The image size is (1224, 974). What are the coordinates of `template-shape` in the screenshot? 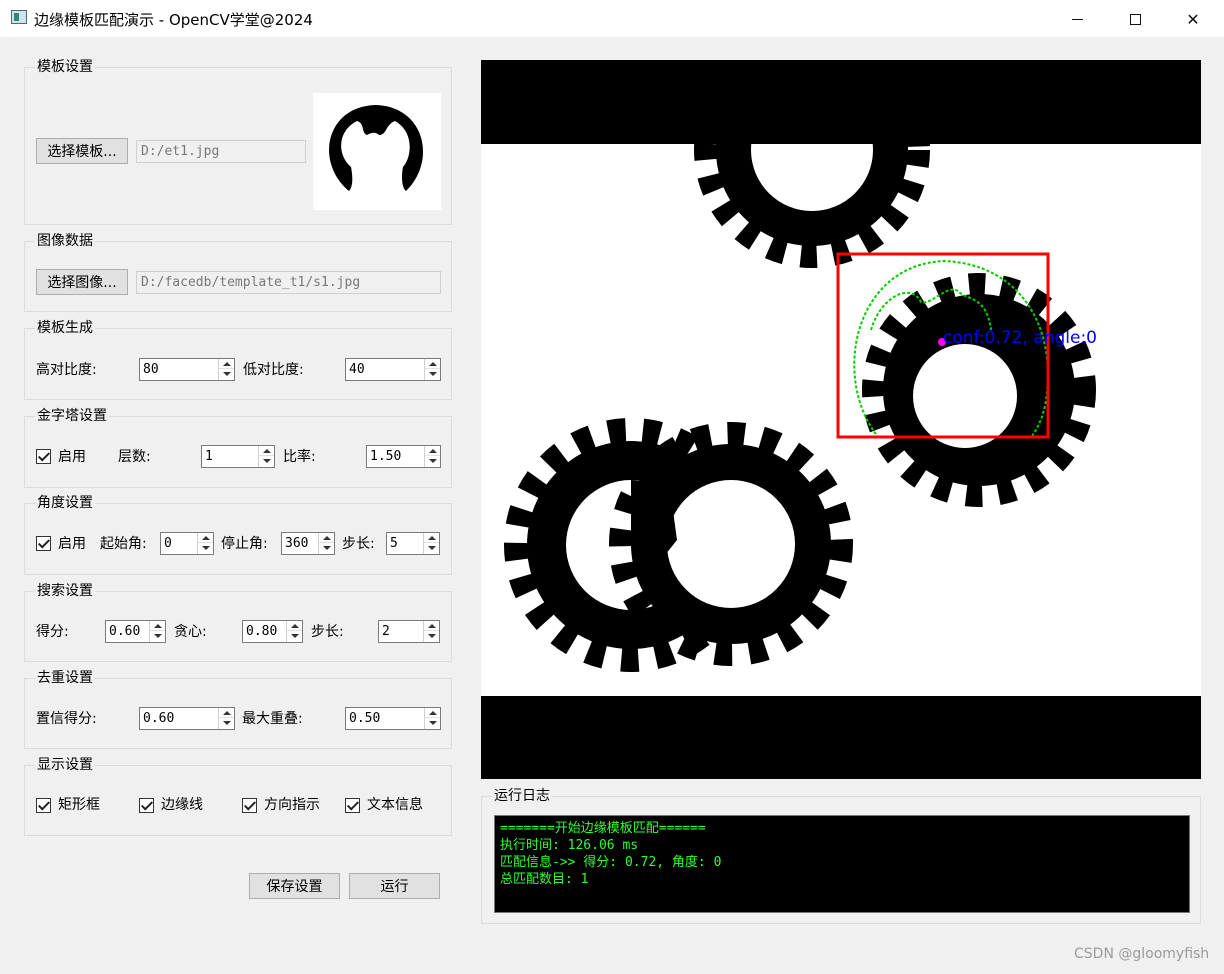 It's located at (376, 148).